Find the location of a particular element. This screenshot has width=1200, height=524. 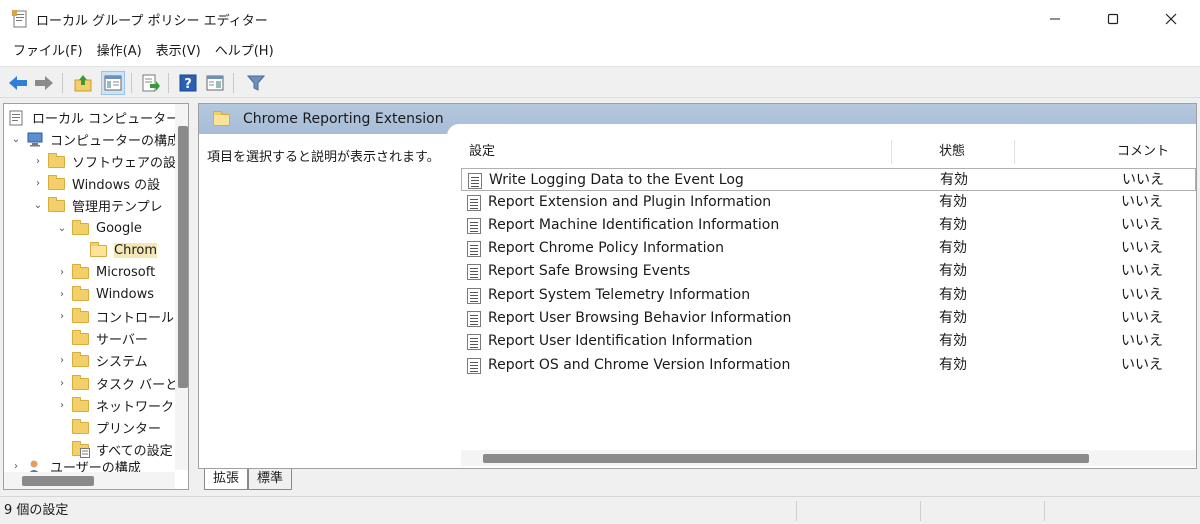

tree-item-all-settings: すべての設定 is located at coordinates (90, 449).